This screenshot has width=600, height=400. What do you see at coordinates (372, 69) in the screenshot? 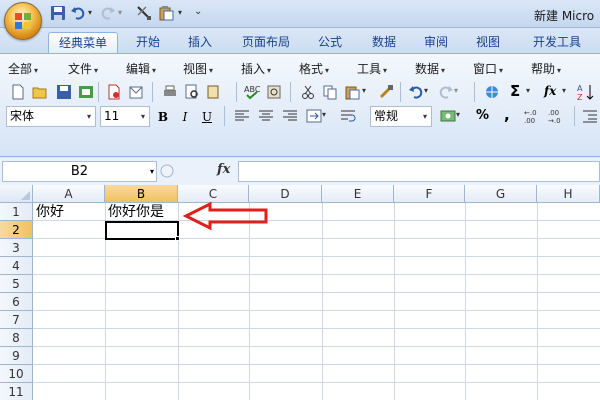
I see `menu-tools: 工具 ▾` at bounding box center [372, 69].